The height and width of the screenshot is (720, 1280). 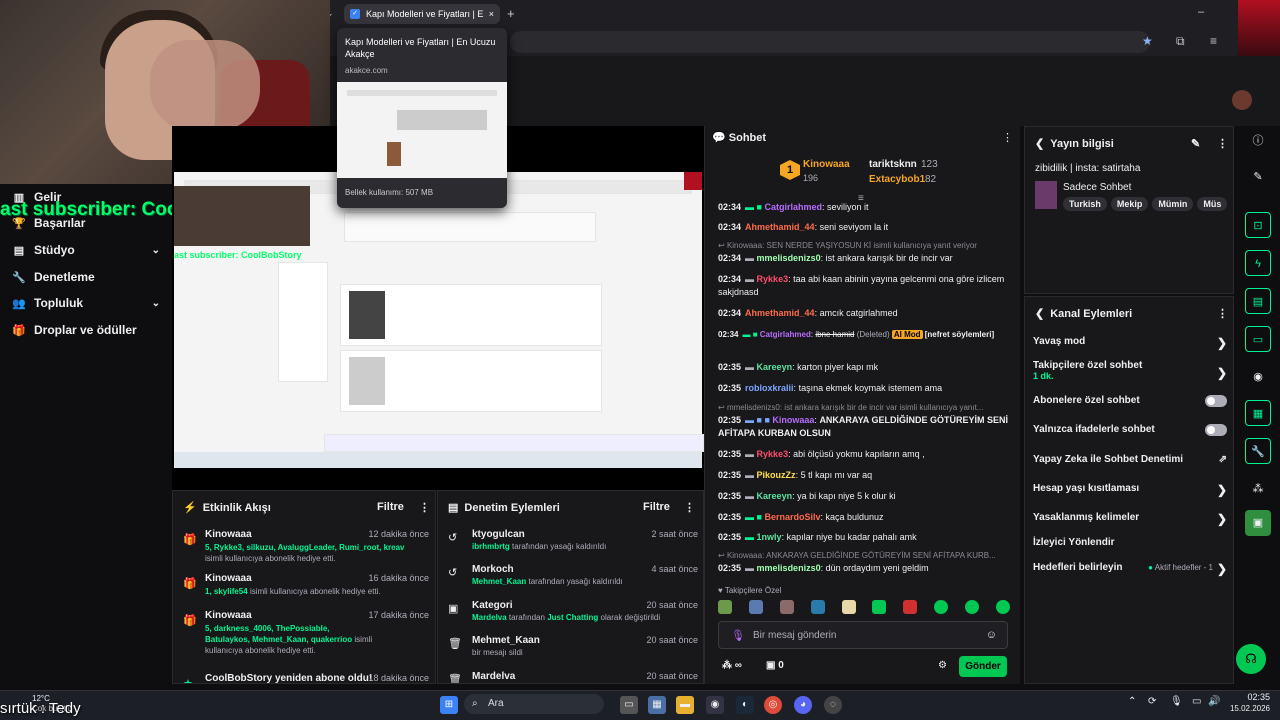 What do you see at coordinates (942, 665) in the screenshot?
I see `chat-settings-icon: ⚙` at bounding box center [942, 665].